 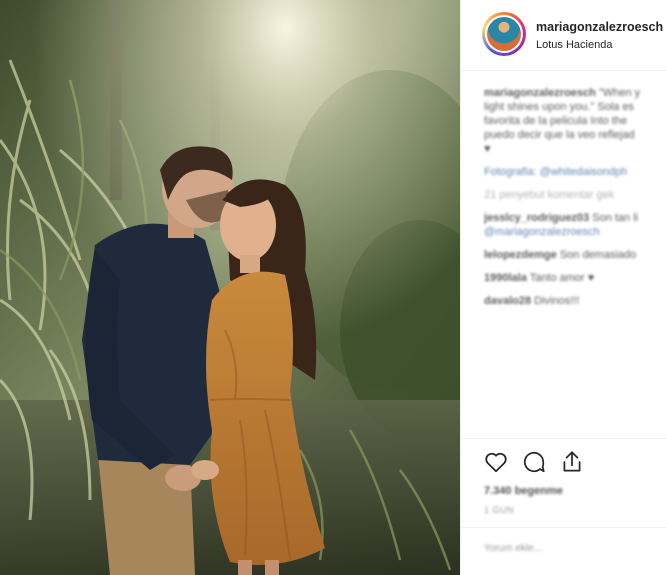 What do you see at coordinates (575, 232) in the screenshot?
I see `comment-mention: @mariagonzalezroesch` at bounding box center [575, 232].